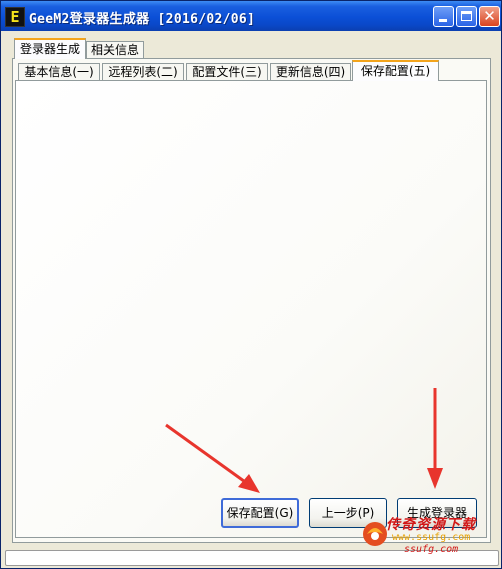 This screenshot has width=502, height=569. Describe the element at coordinates (115, 50) in the screenshot. I see `tab-related-info: 相关信息` at that location.